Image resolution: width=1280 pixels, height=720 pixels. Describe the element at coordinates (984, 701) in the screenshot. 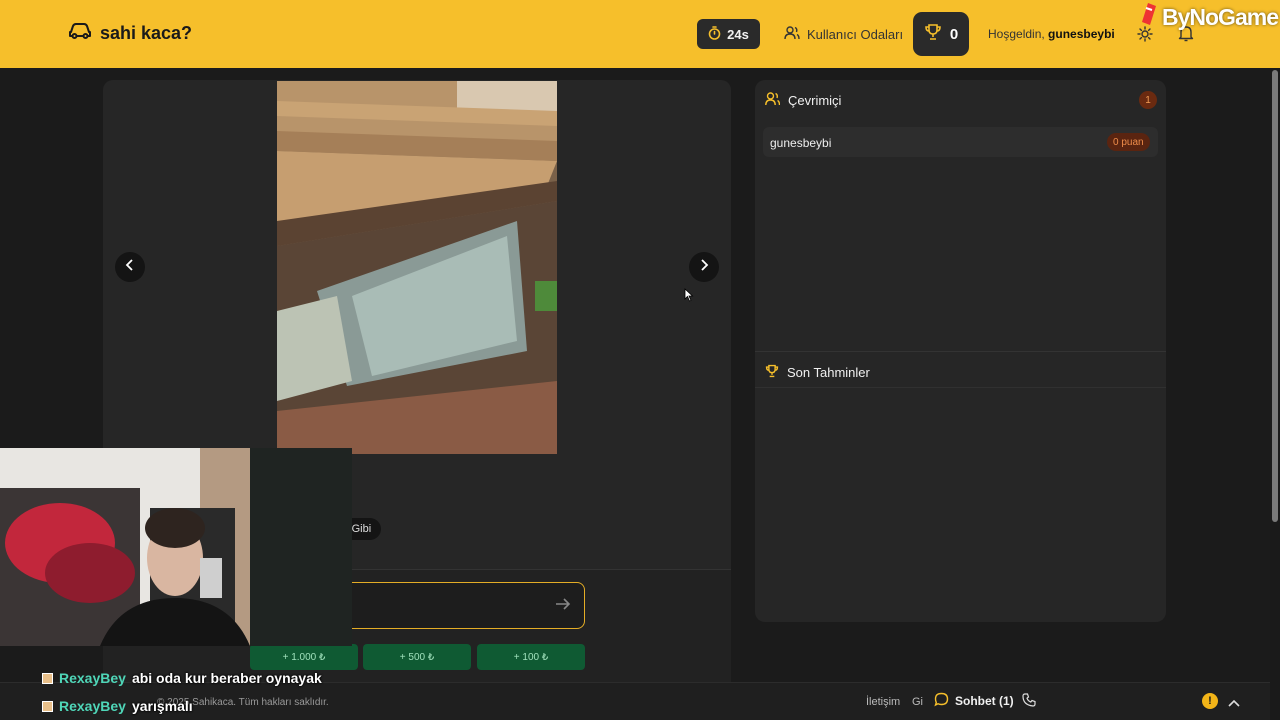

I see `chat-label: Sohbet (1)` at that location.